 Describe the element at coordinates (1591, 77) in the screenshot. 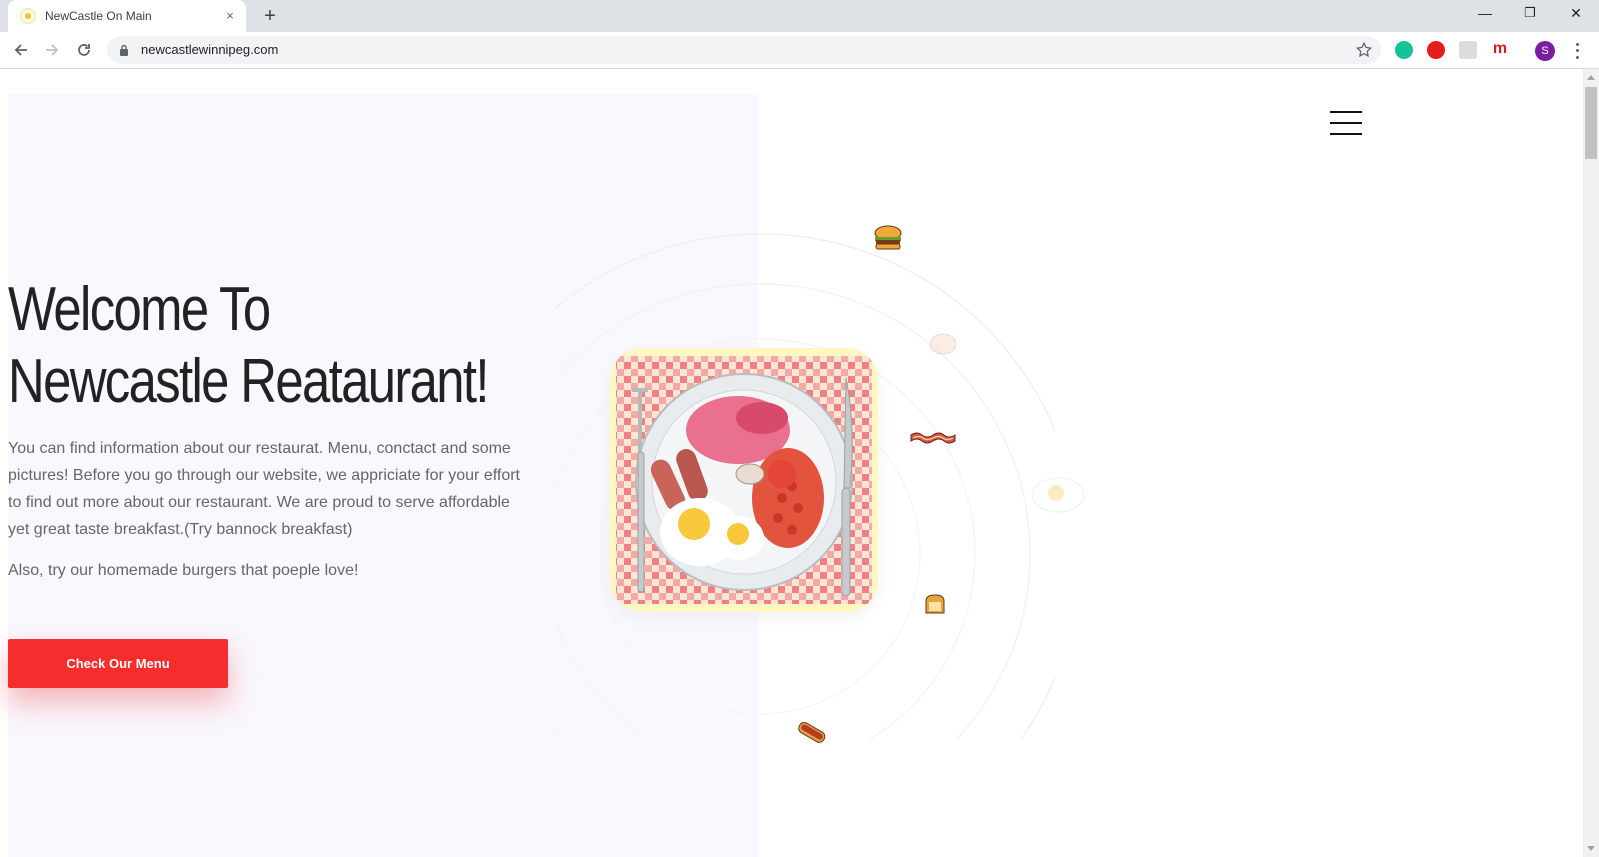

I see `scroll-up-icon` at that location.